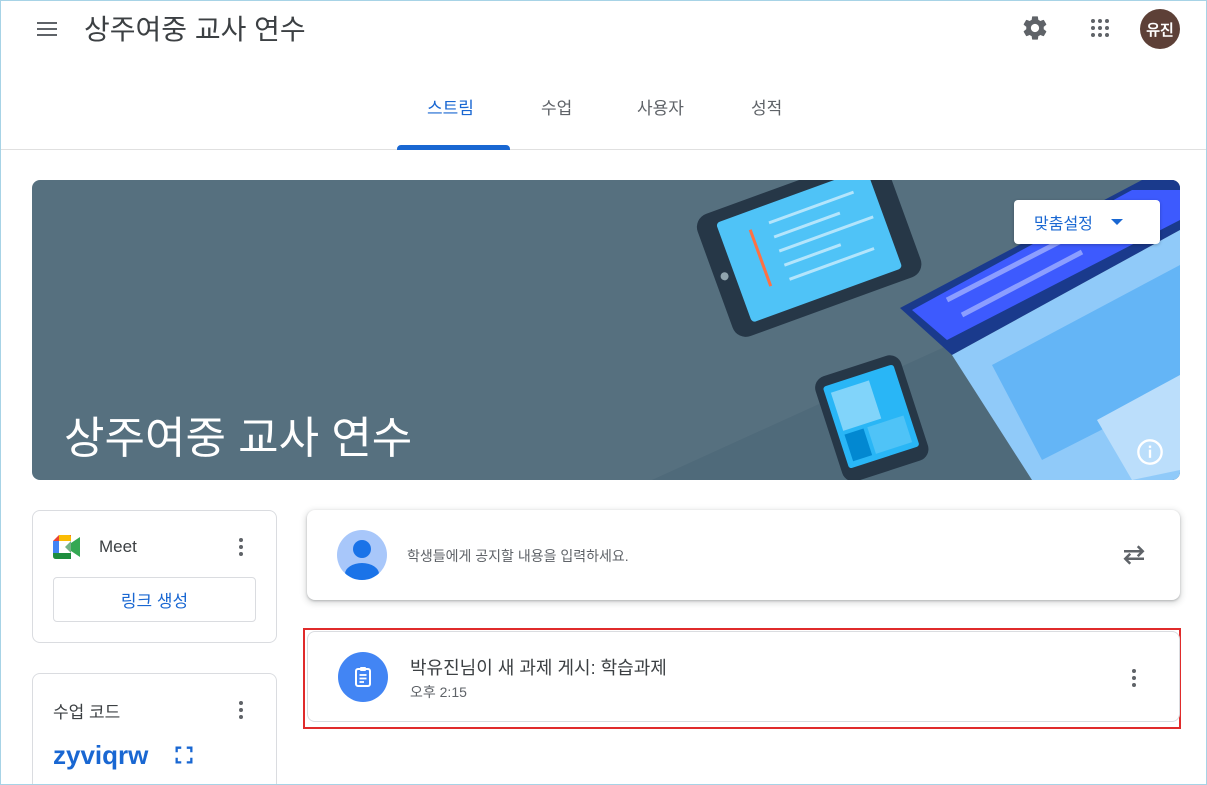 The image size is (1207, 785). Describe the element at coordinates (238, 438) in the screenshot. I see `banner-title: 상주여중 교사 연수` at that location.